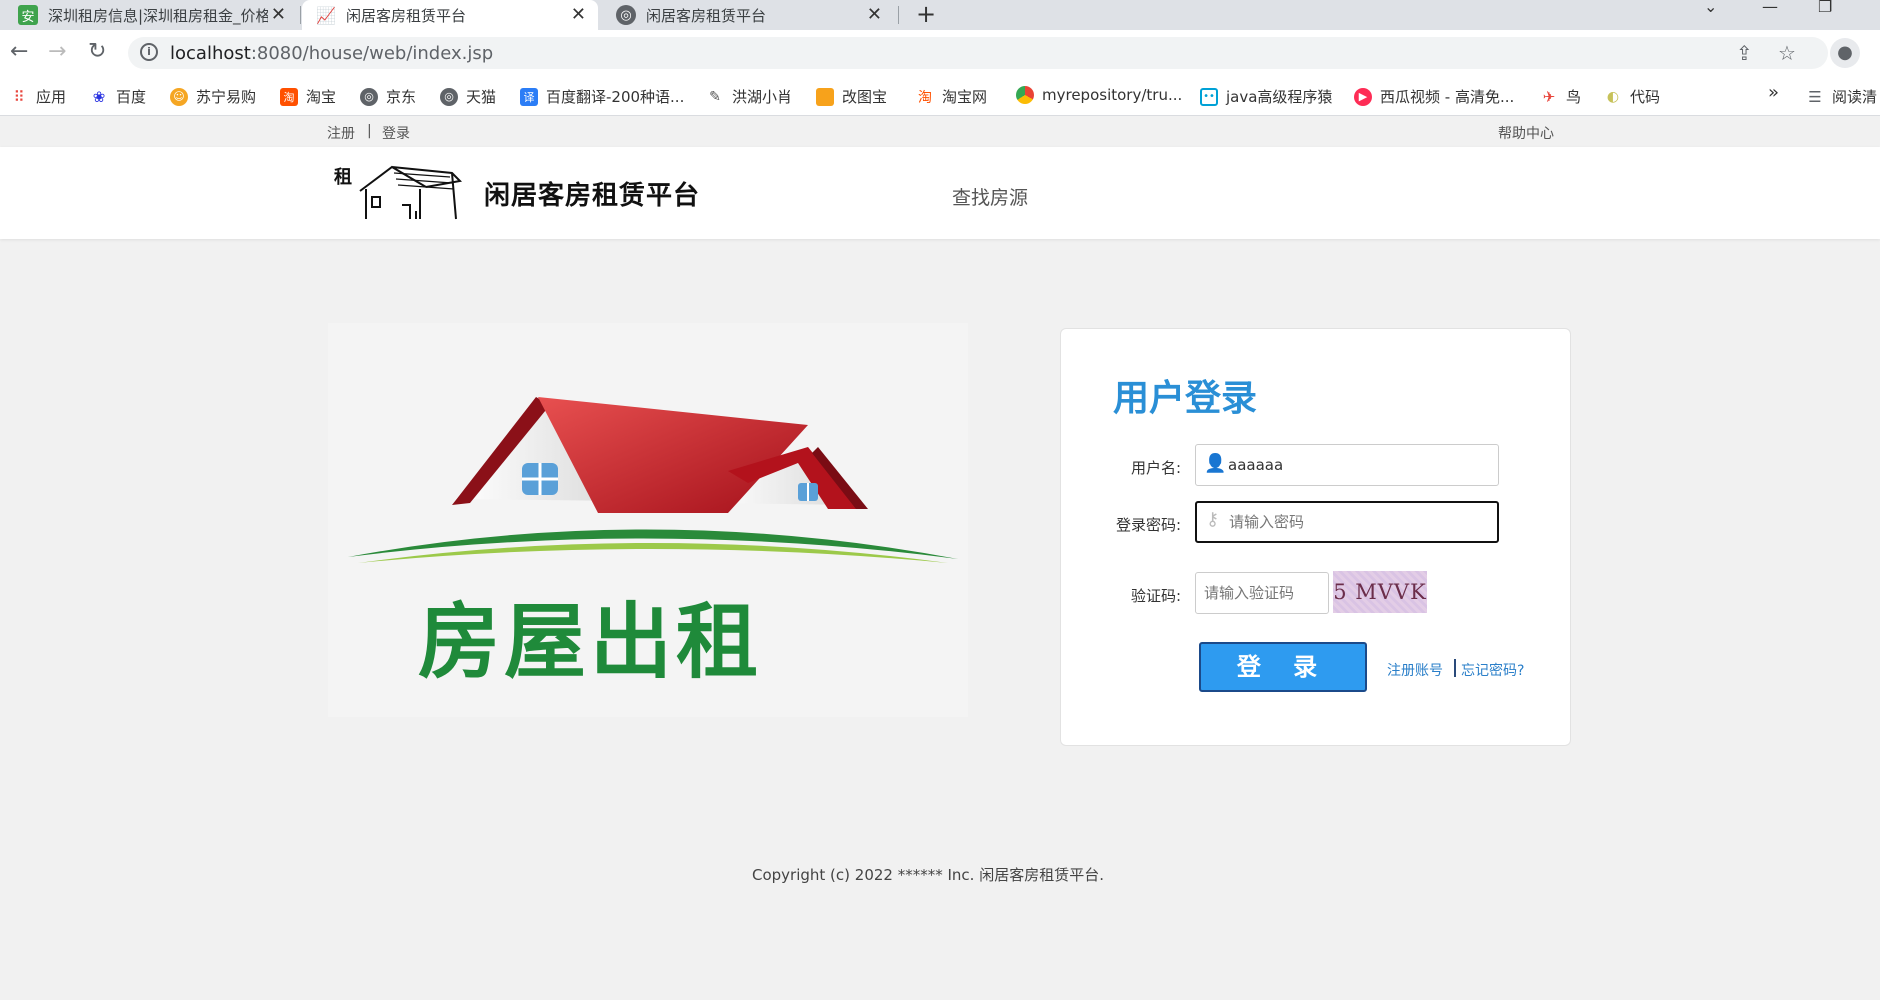 The height and width of the screenshot is (1000, 1880). I want to click on login-submit-button: 登 录, so click(1283, 667).